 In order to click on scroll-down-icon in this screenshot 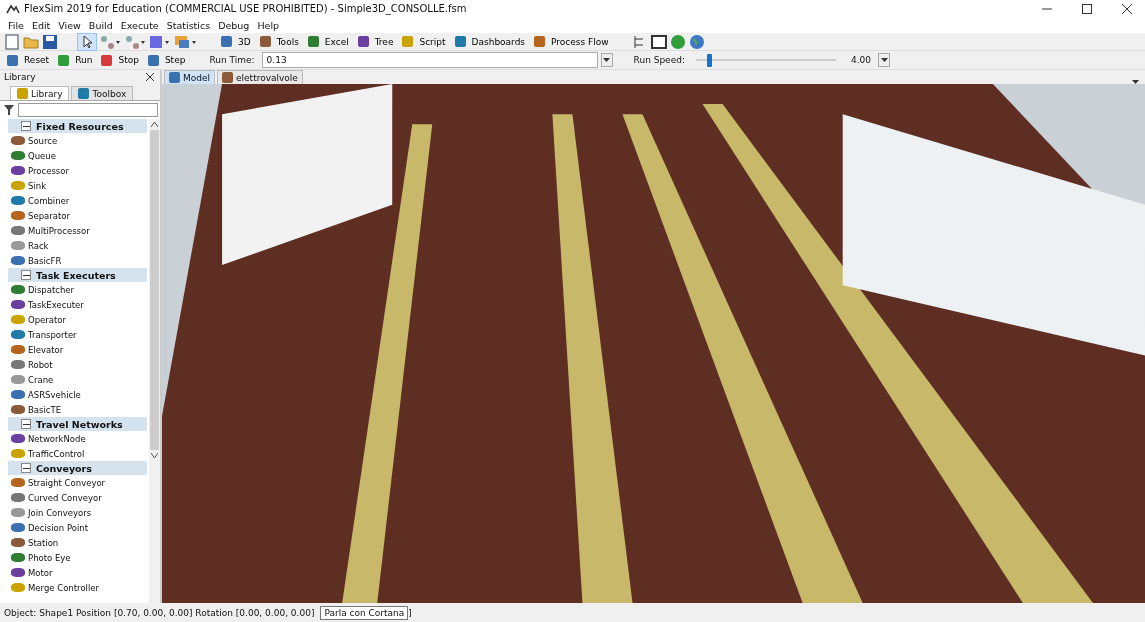, I will do `click(154, 455)`.